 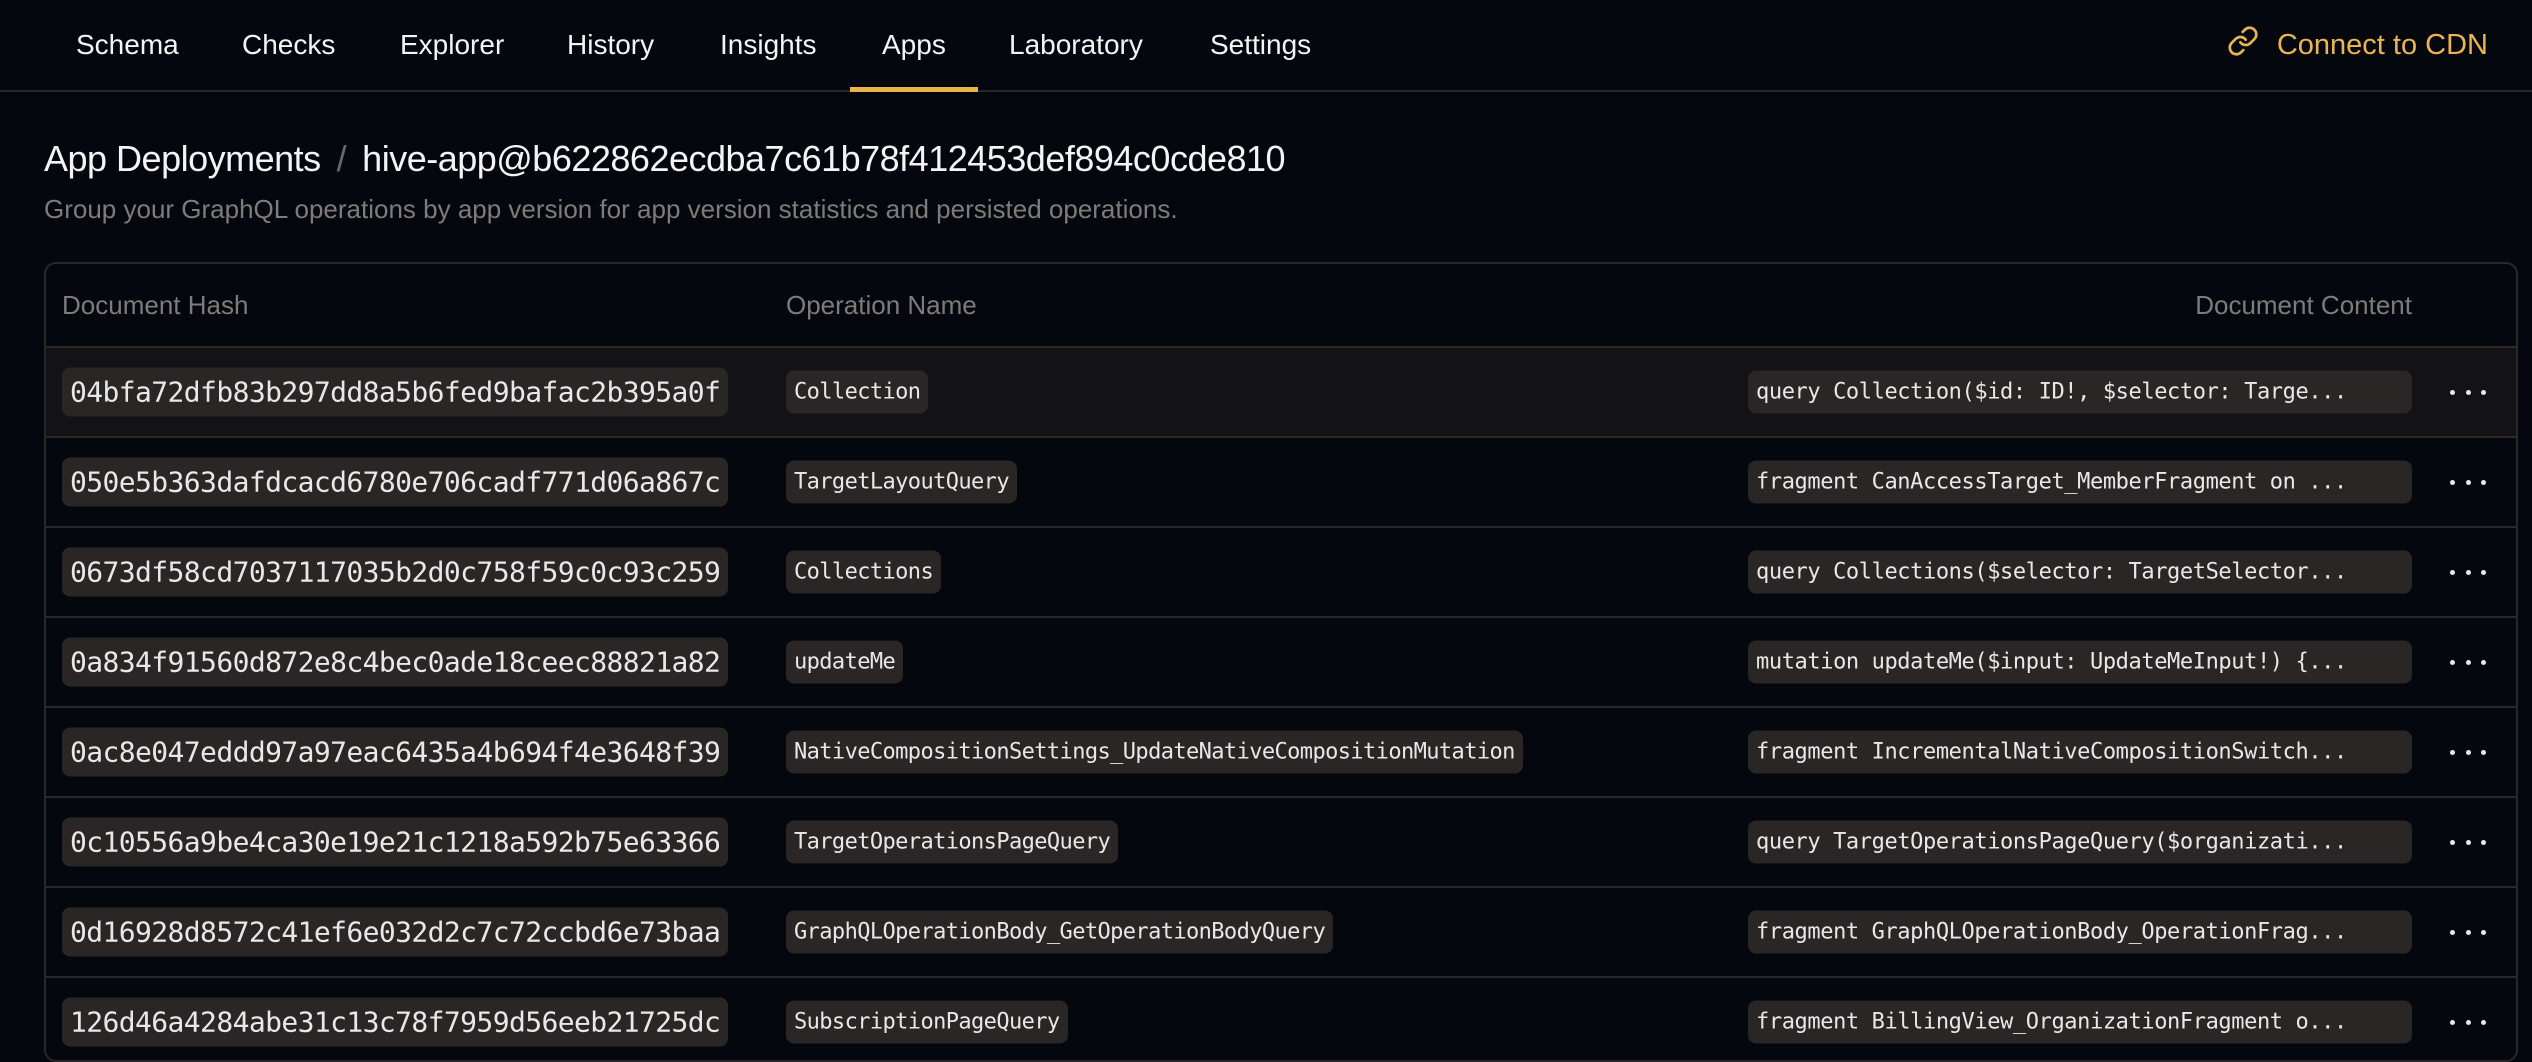 What do you see at coordinates (182, 159) in the screenshot?
I see `breadcrumb-app-deployments: App Deployments` at bounding box center [182, 159].